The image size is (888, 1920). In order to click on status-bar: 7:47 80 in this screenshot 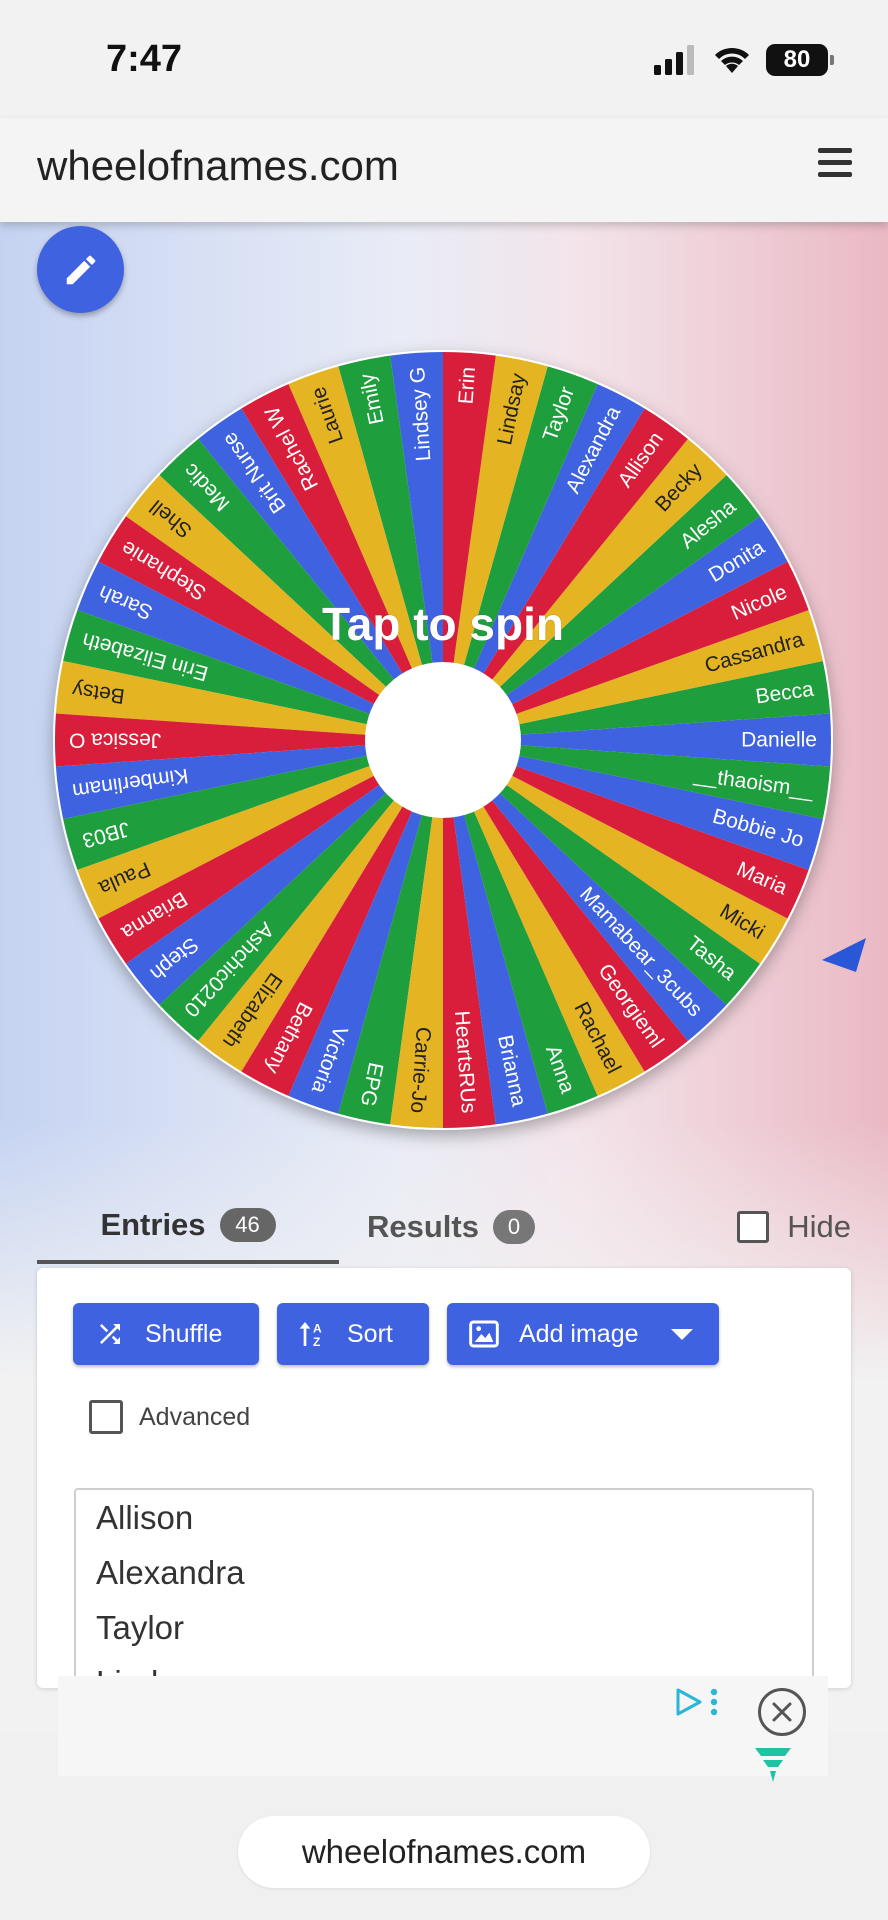, I will do `click(444, 59)`.